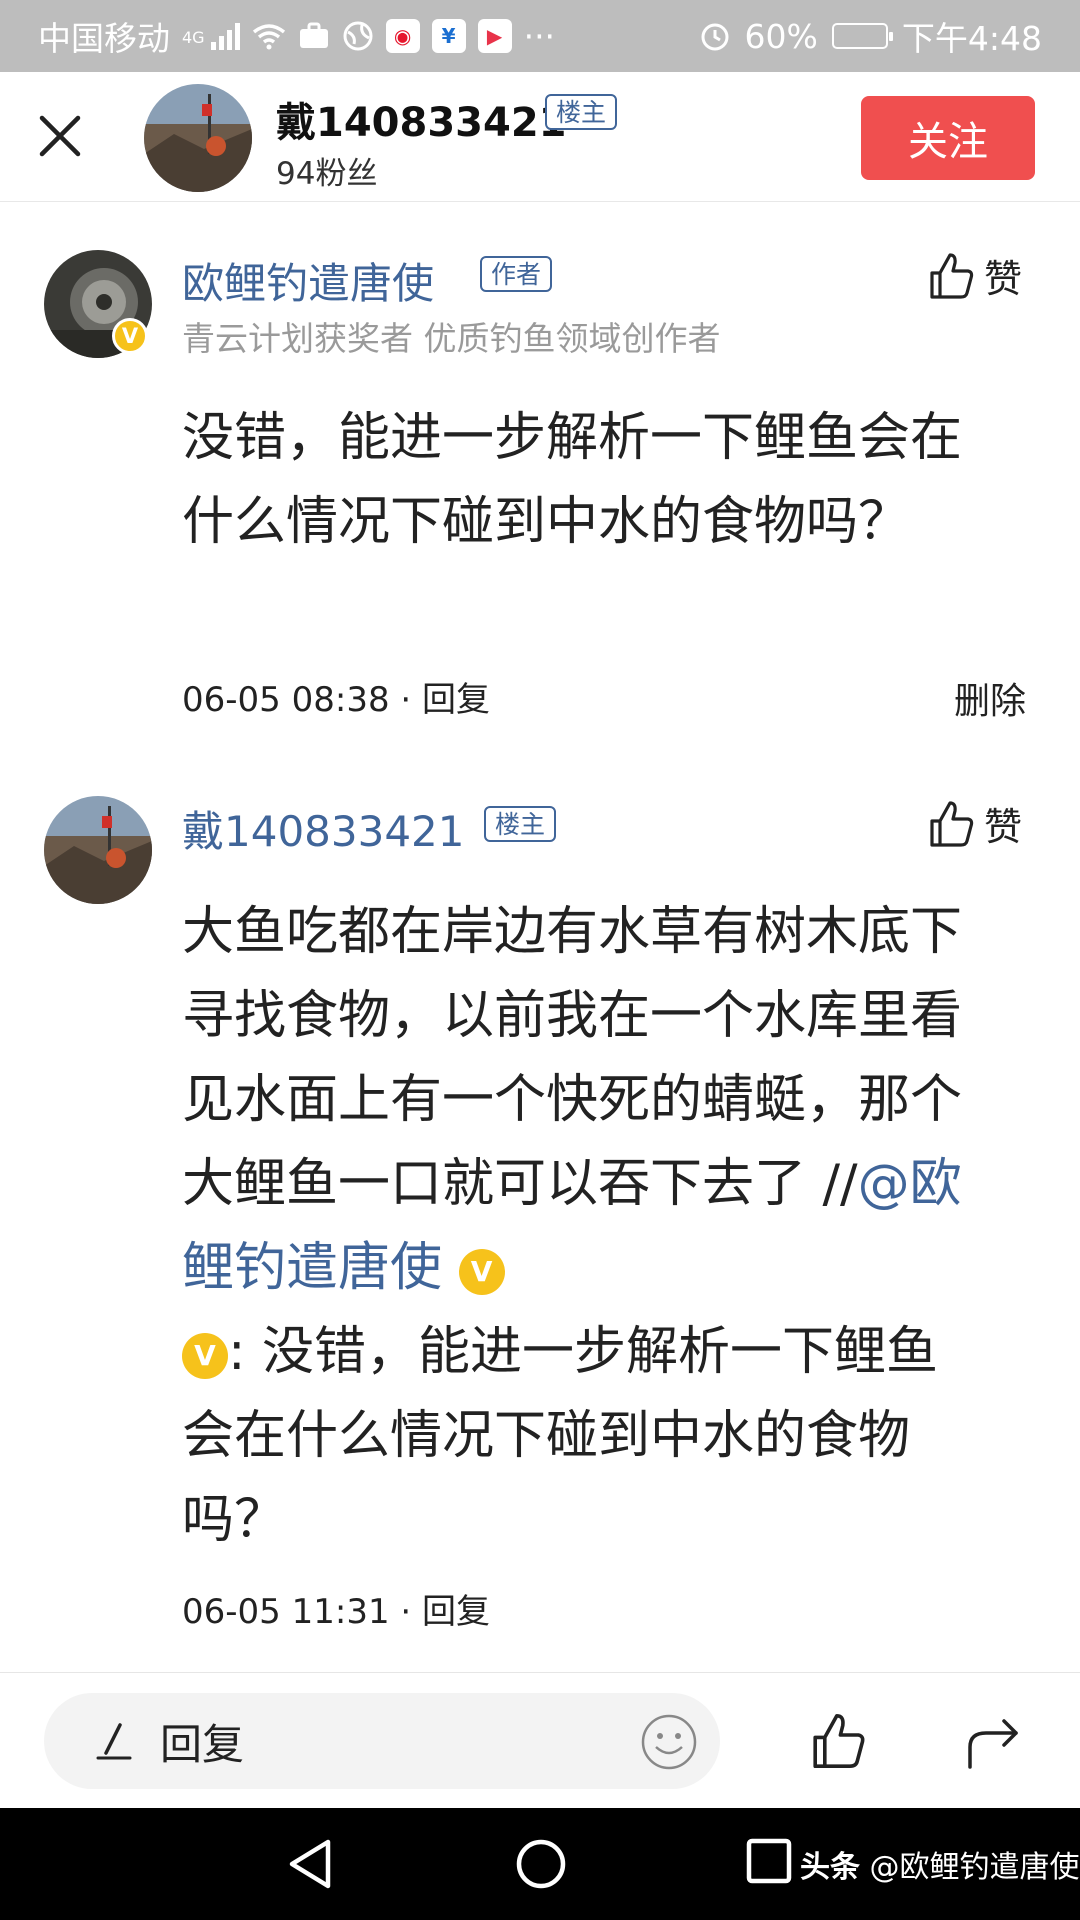 This screenshot has width=1080, height=1920. Describe the element at coordinates (193, 37) in the screenshot. I see `network-type: 4G` at that location.